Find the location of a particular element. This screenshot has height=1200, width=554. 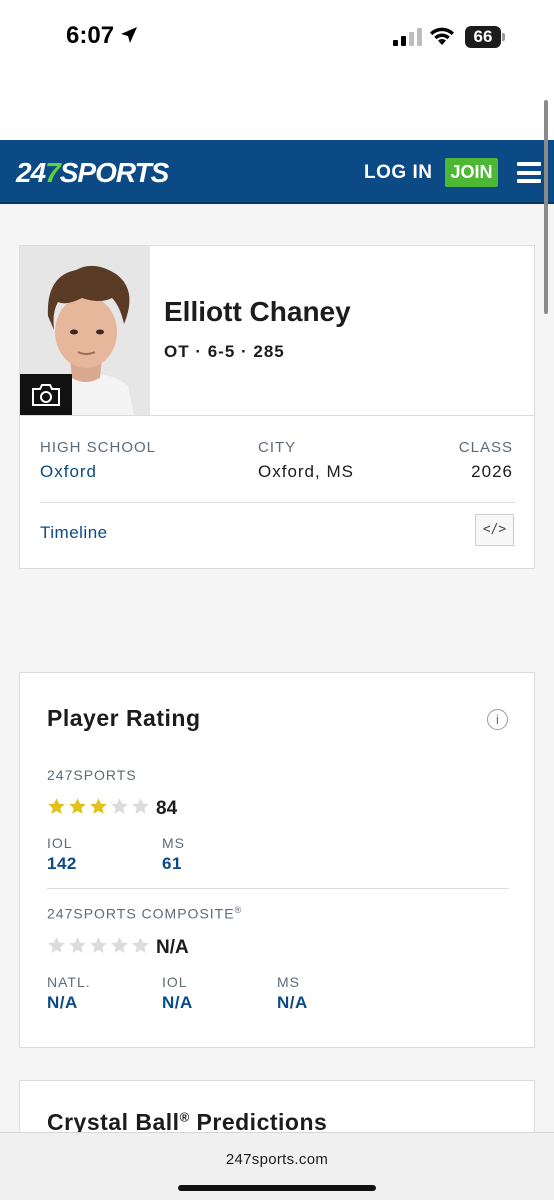

composite-score: N/A is located at coordinates (172, 947).